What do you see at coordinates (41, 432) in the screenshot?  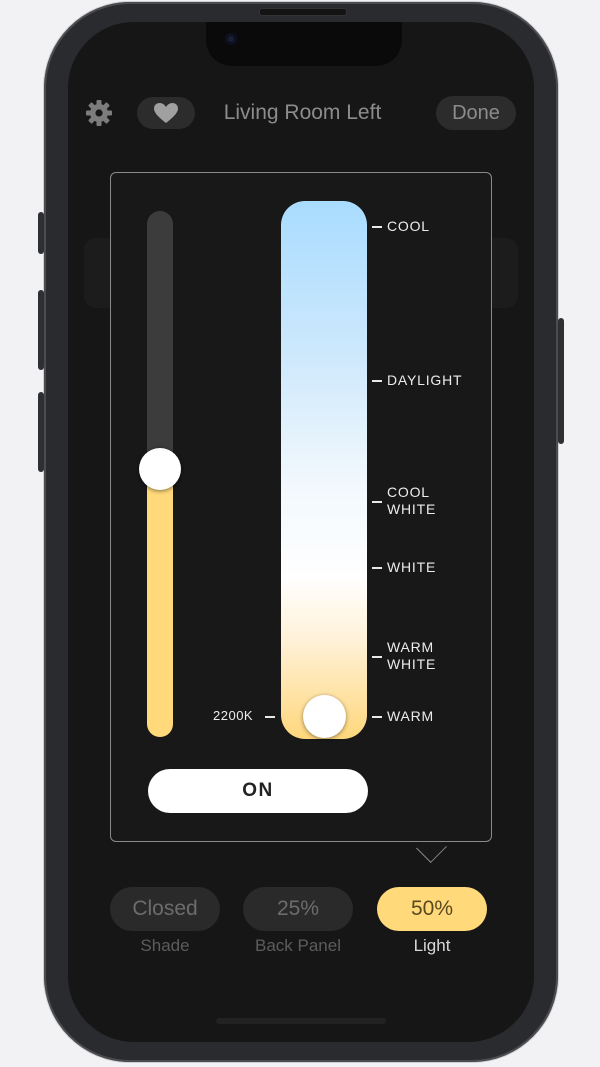 I see `volume-down-button` at bounding box center [41, 432].